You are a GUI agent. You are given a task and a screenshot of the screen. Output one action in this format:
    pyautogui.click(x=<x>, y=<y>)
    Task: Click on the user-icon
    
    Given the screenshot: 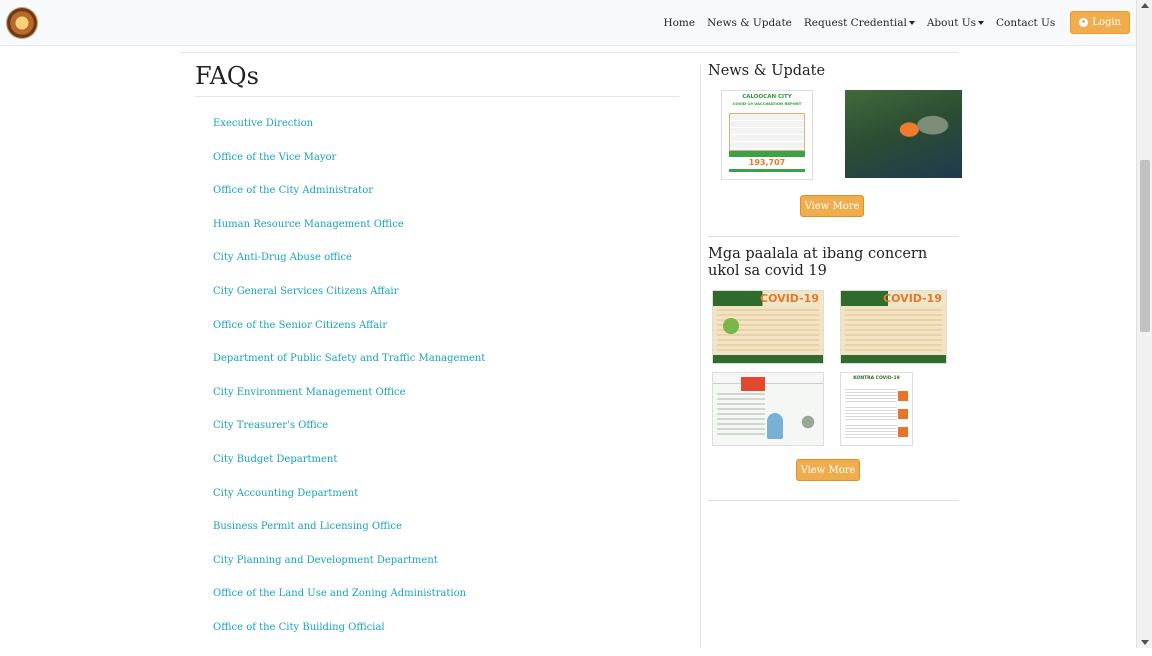 What is the action you would take?
    pyautogui.click(x=1084, y=22)
    